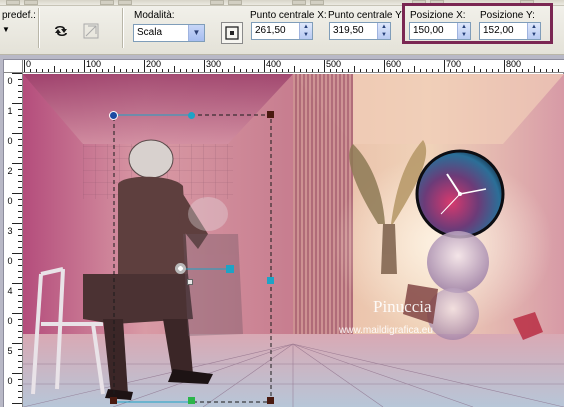 The image size is (564, 407). I want to click on transform-disabled-button, so click(91, 31).